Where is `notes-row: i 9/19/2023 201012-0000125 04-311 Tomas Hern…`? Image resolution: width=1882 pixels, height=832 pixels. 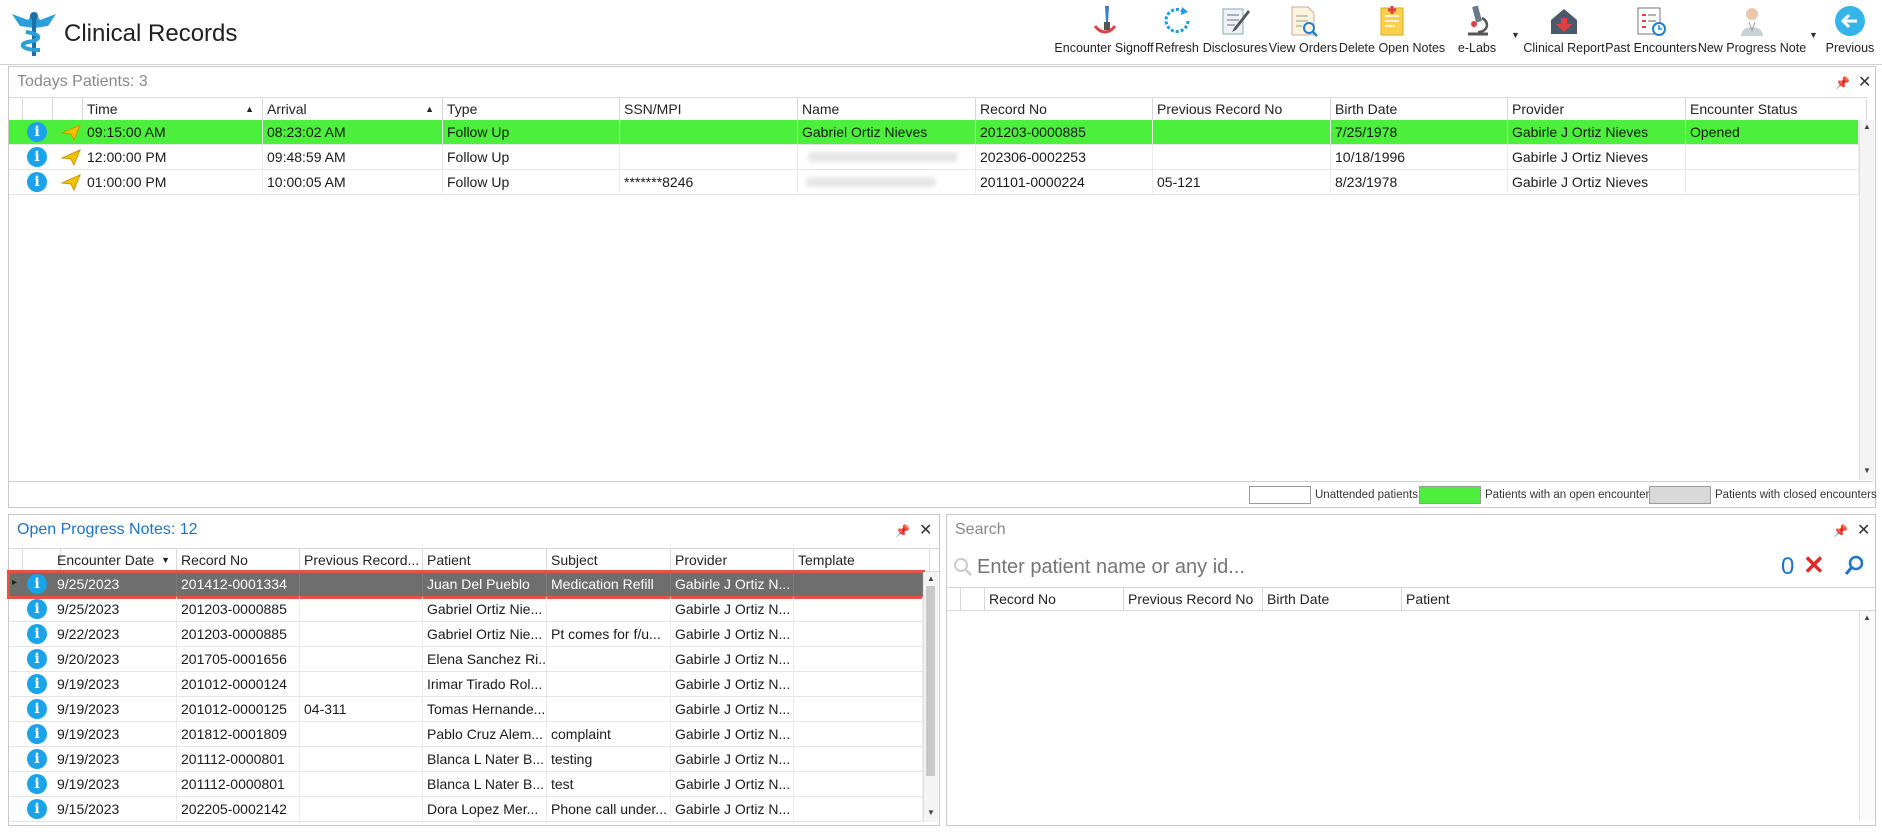
notes-row: i 9/19/2023 201012-0000125 04-311 Tomas Hern… is located at coordinates (466, 709).